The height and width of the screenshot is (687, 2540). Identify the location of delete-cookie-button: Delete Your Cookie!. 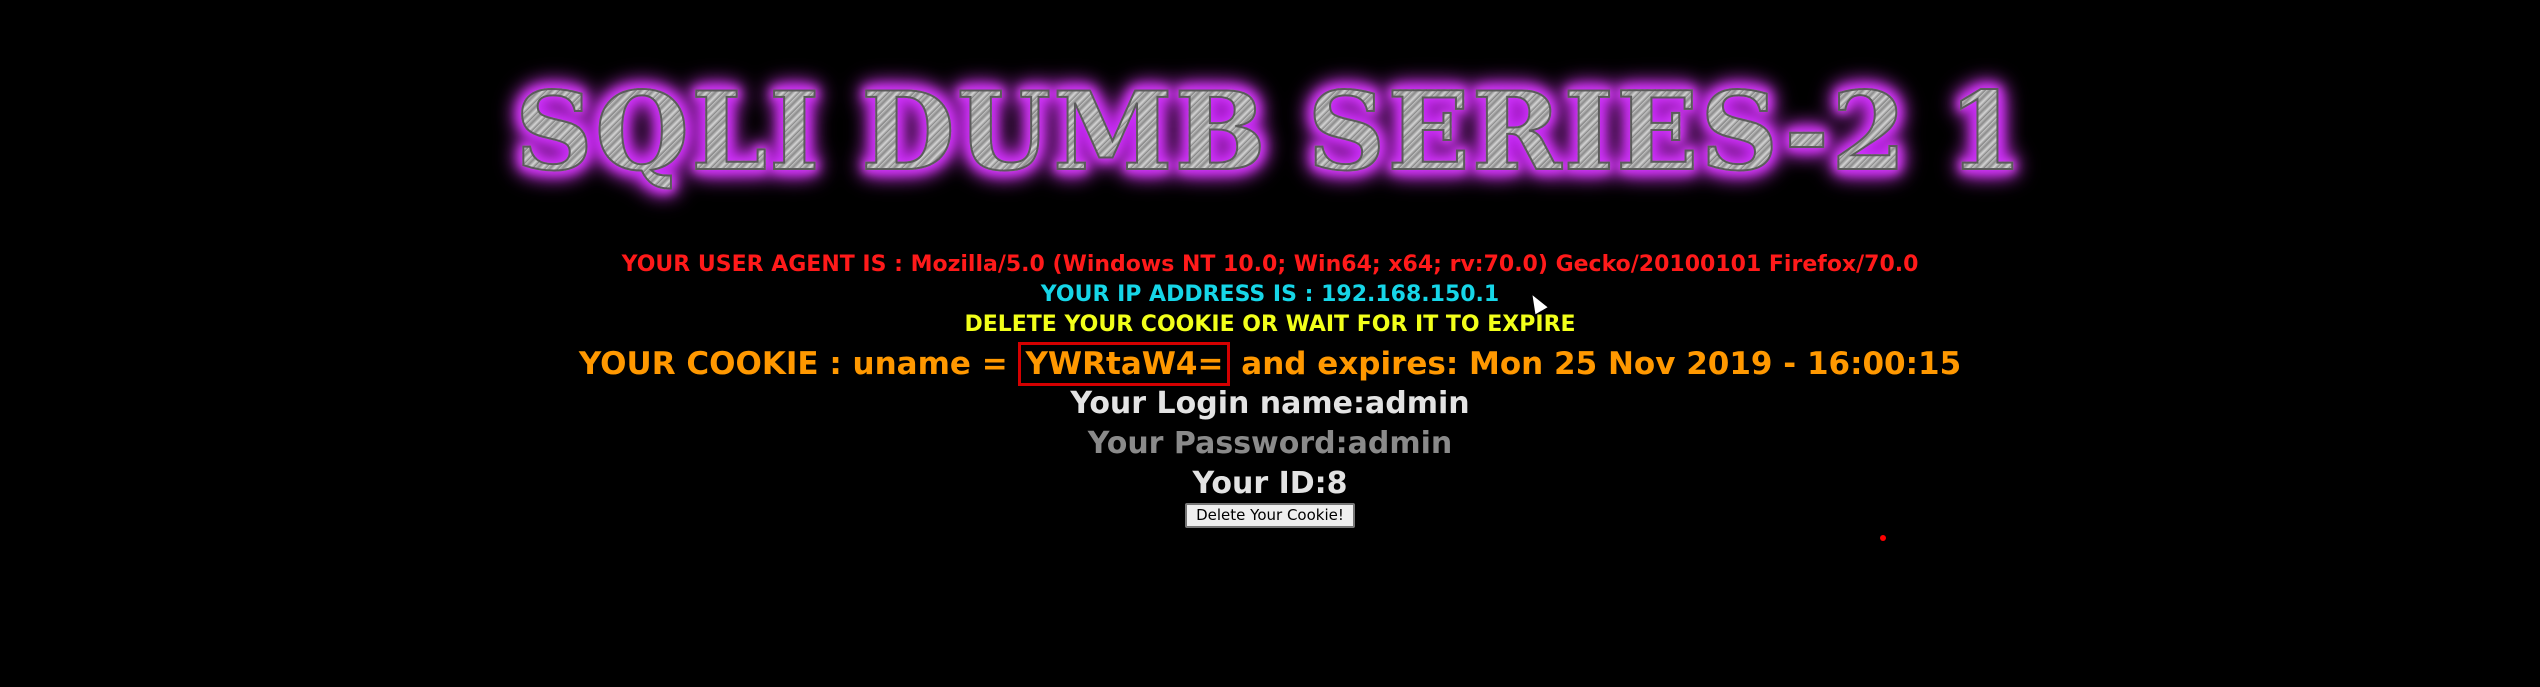
(1270, 515).